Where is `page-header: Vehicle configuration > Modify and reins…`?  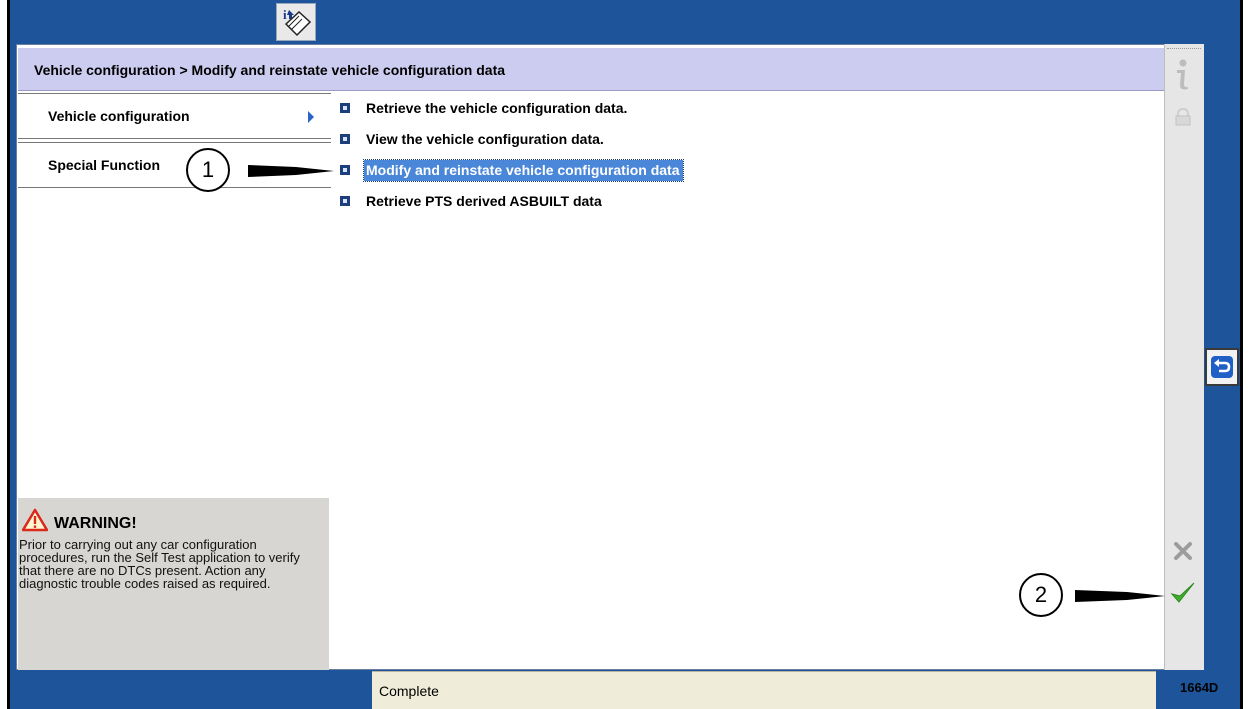
page-header: Vehicle configuration > Modify and reins… is located at coordinates (591, 69).